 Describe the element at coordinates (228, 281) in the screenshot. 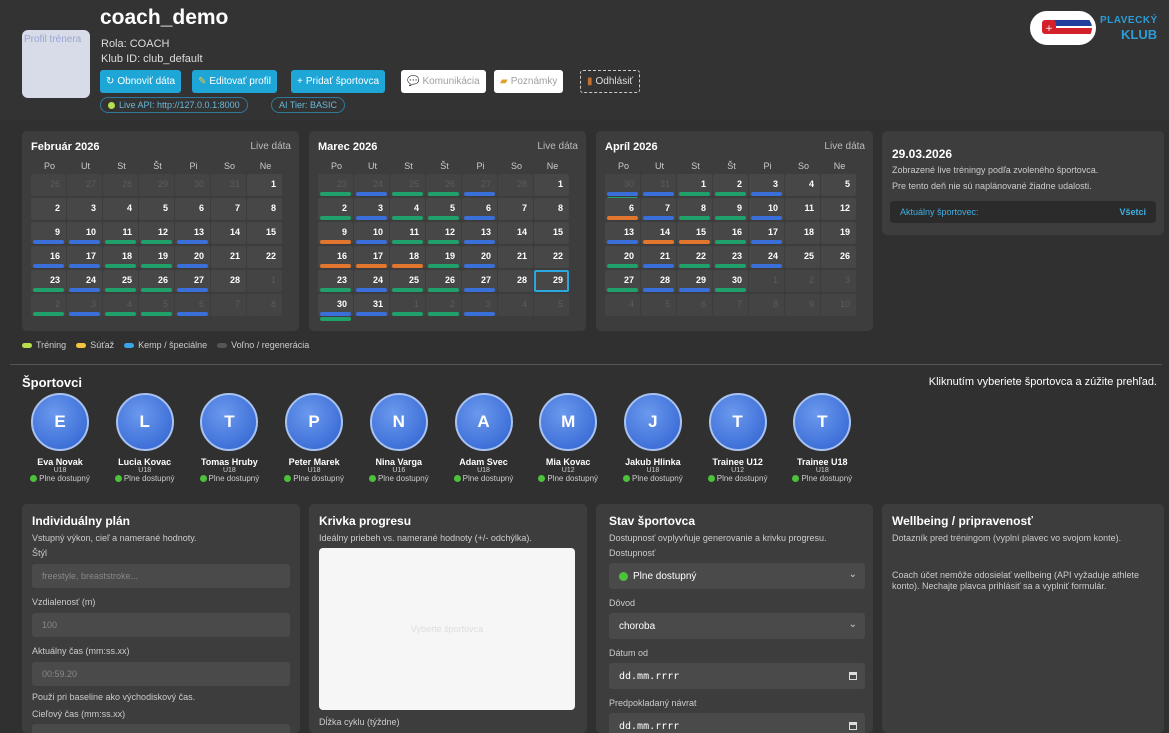

I see `calendar-day: 28` at that location.